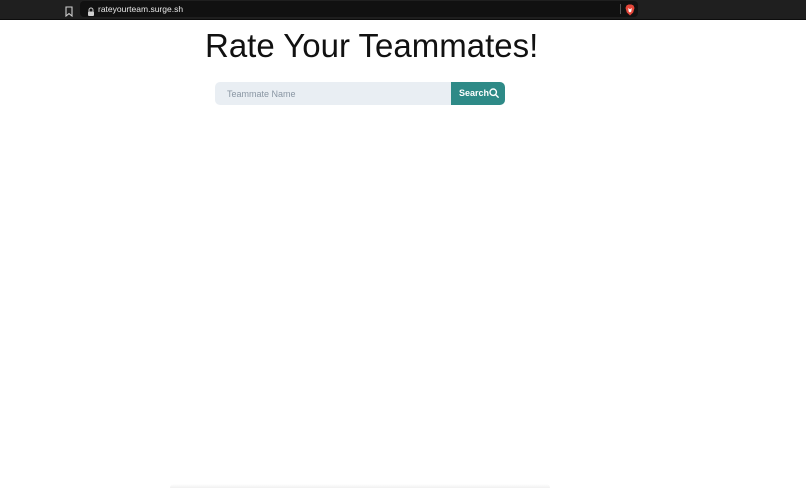 This screenshot has width=806, height=488. I want to click on browser-toolbar: rateyourteam.surge.sh, so click(403, 10).